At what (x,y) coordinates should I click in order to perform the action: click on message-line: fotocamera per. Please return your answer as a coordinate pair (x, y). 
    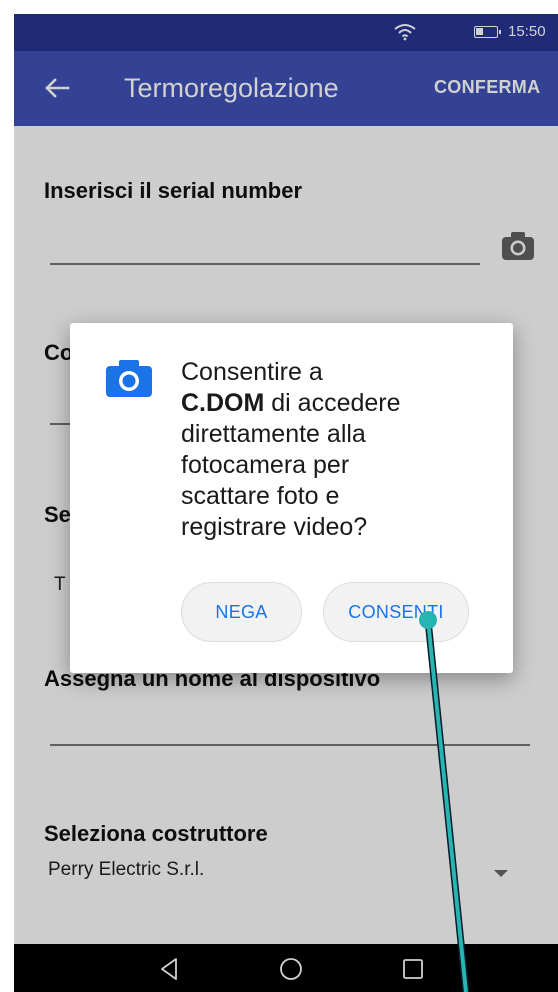
    Looking at the image, I should click on (265, 465).